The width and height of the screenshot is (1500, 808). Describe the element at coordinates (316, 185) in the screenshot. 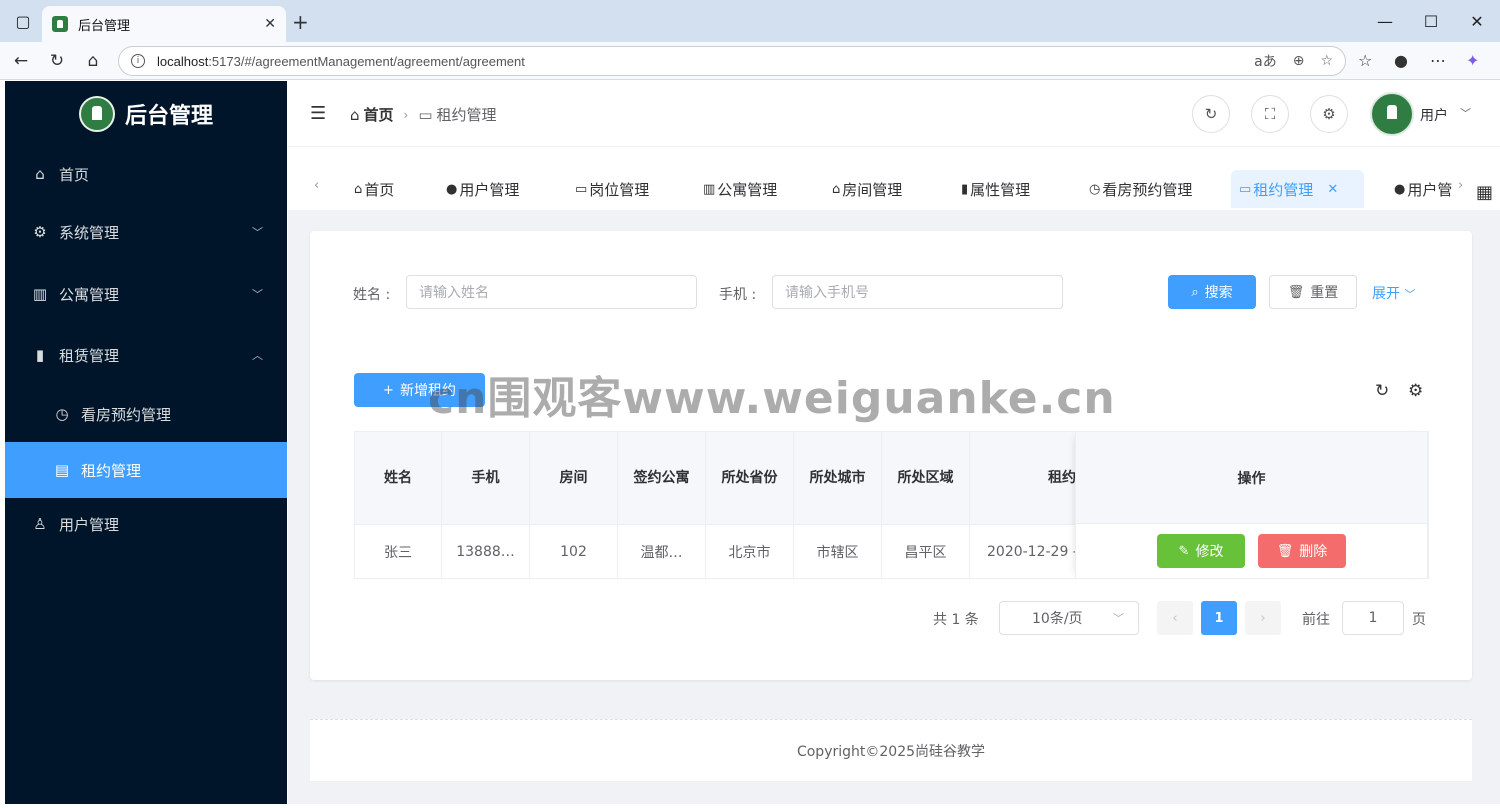

I see `chevron-left-icon: ‹` at that location.